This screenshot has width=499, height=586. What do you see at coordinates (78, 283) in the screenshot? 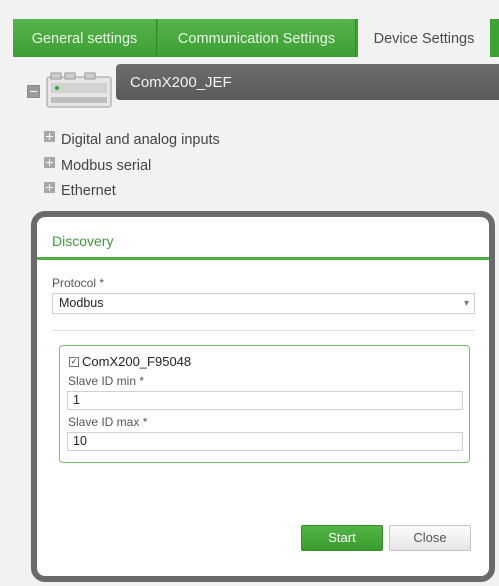
I see `protocol-label: Protocol *` at bounding box center [78, 283].